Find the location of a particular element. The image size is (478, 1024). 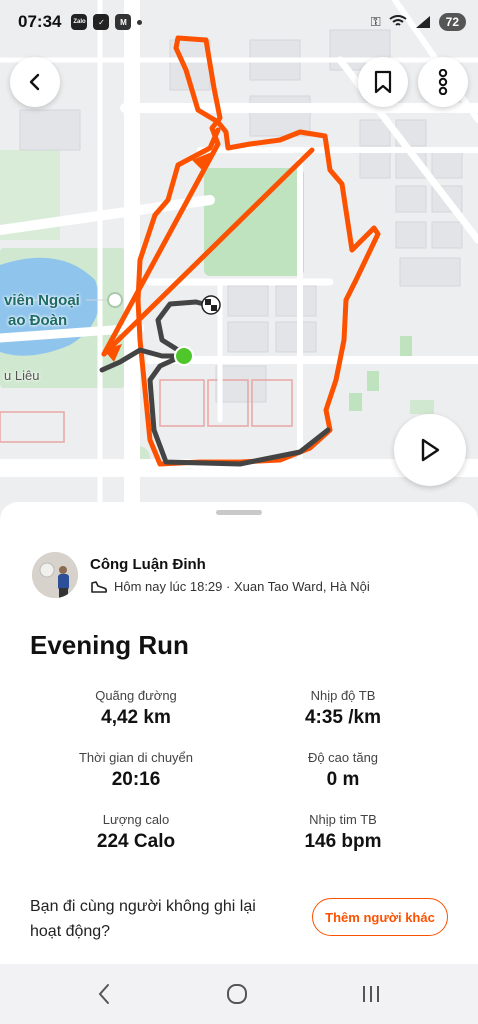

stat-calories: Lượng calo 224 Calo is located at coordinates (136, 832).